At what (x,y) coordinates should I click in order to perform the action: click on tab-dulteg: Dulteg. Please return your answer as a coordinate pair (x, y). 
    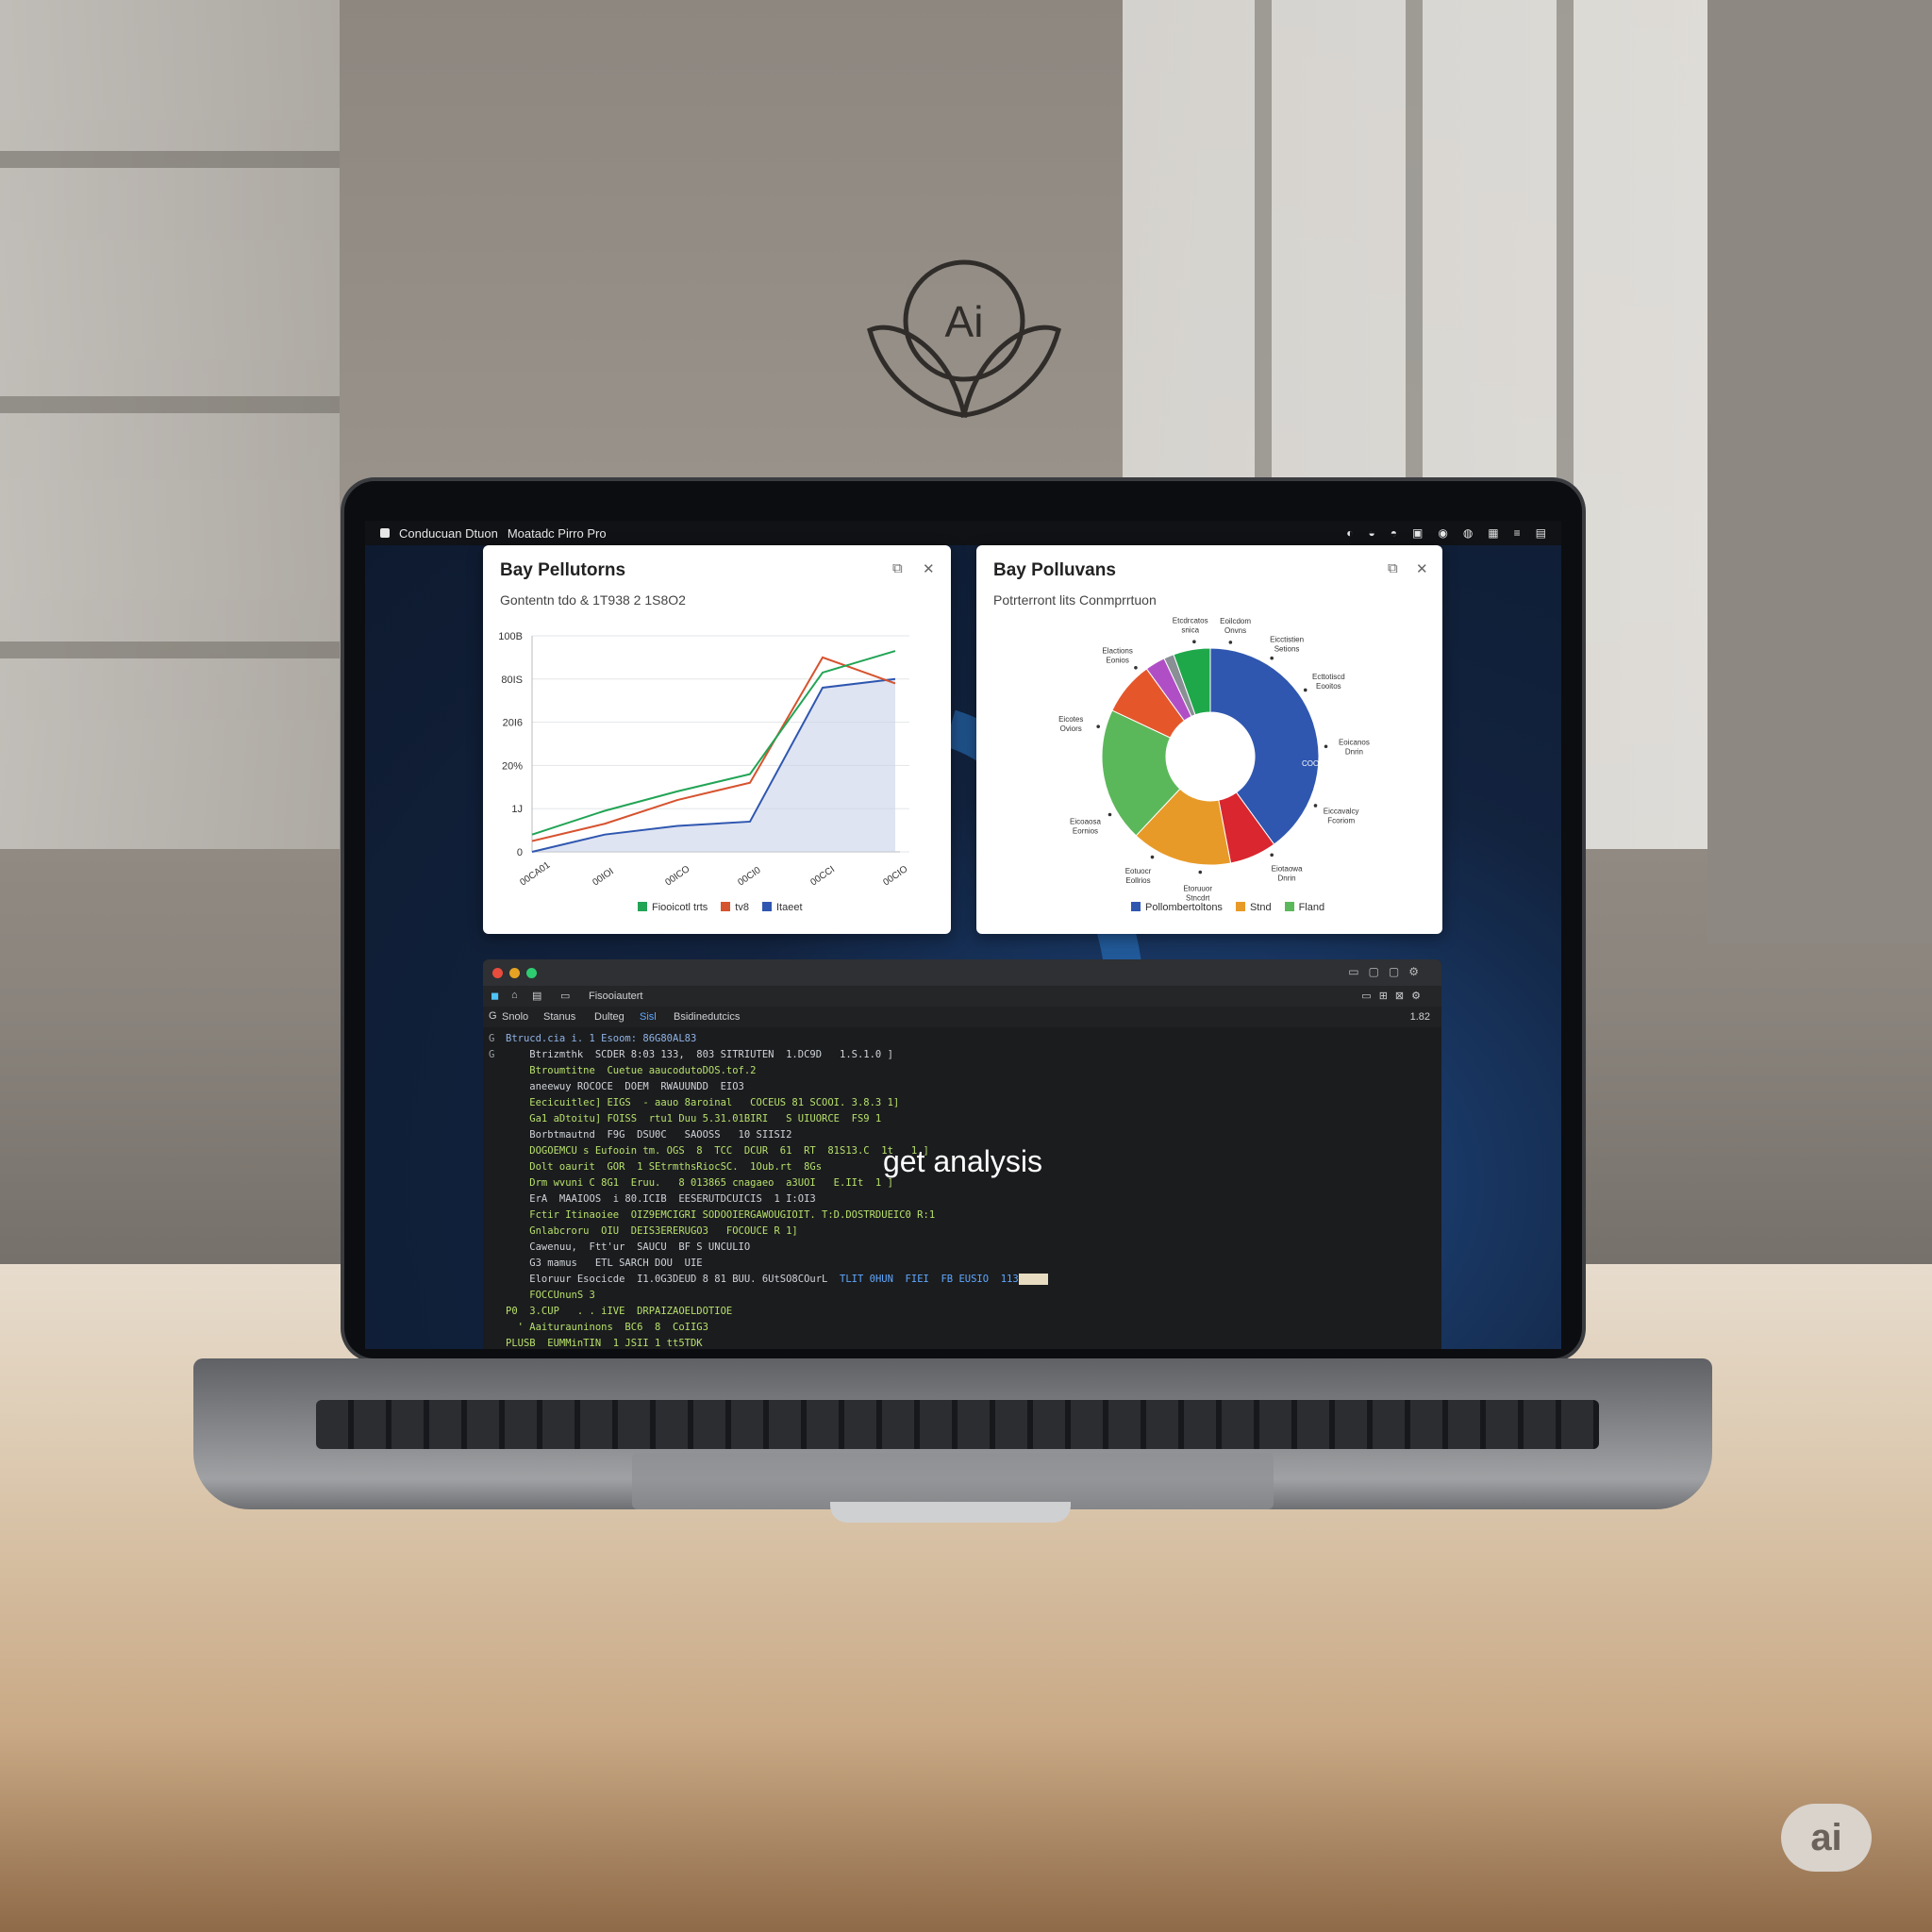
    Looking at the image, I should click on (610, 1017).